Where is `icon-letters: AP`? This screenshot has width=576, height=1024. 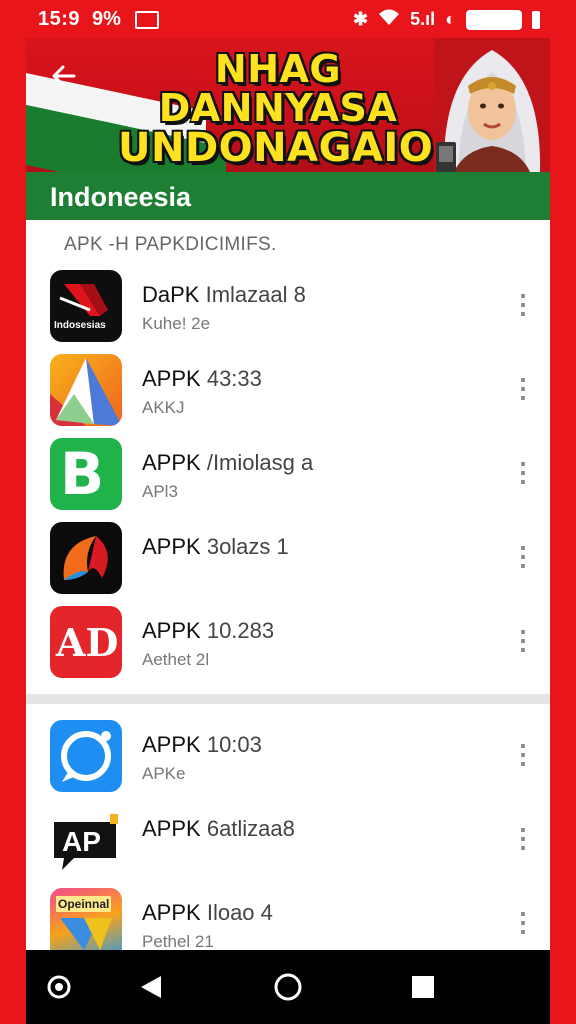 icon-letters: AP is located at coordinates (81, 841).